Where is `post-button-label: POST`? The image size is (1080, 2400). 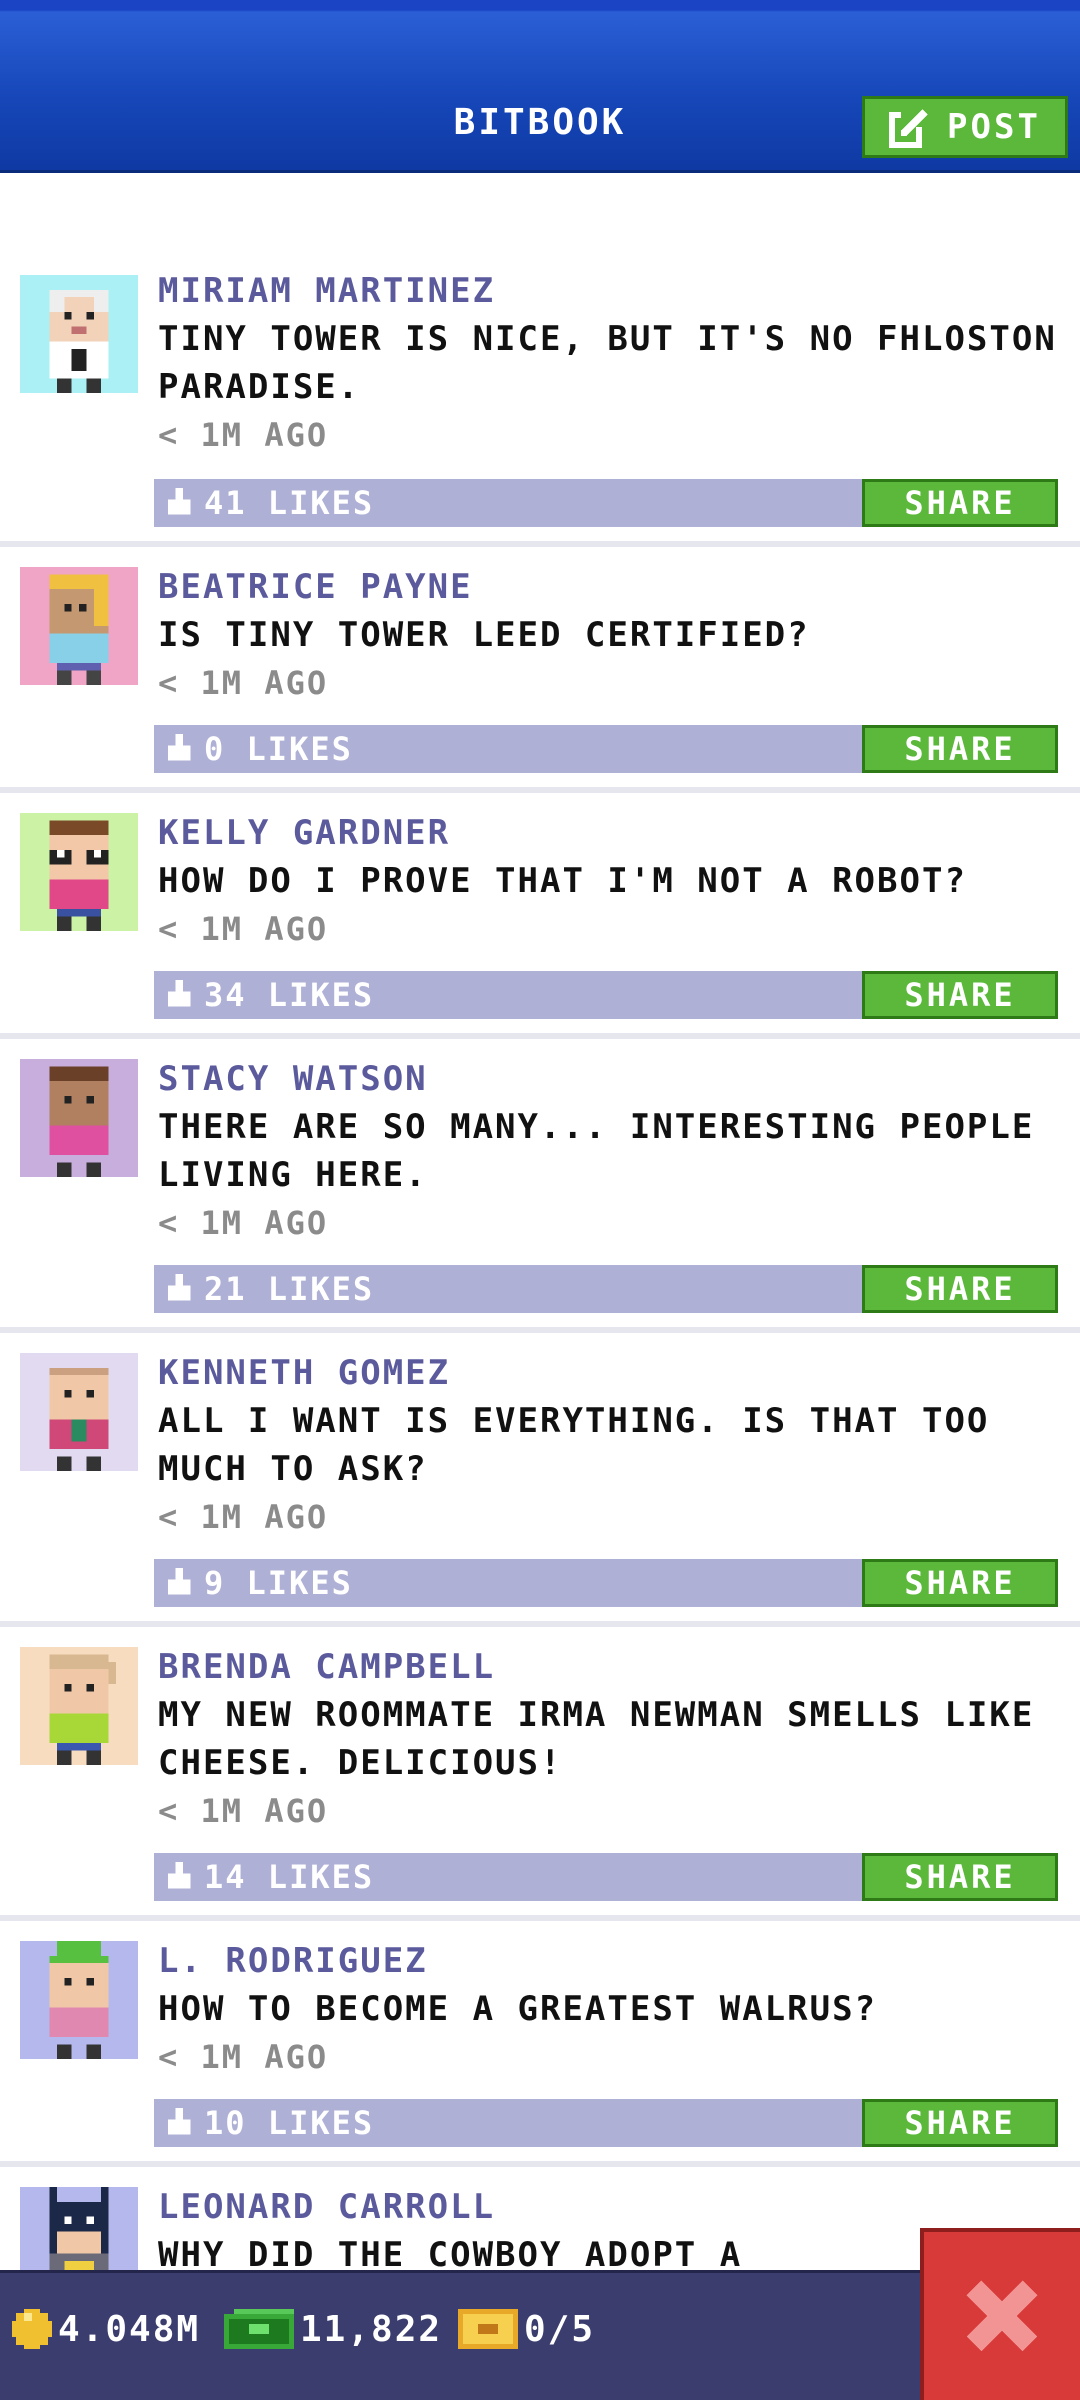
post-button-label: POST is located at coordinates (994, 127).